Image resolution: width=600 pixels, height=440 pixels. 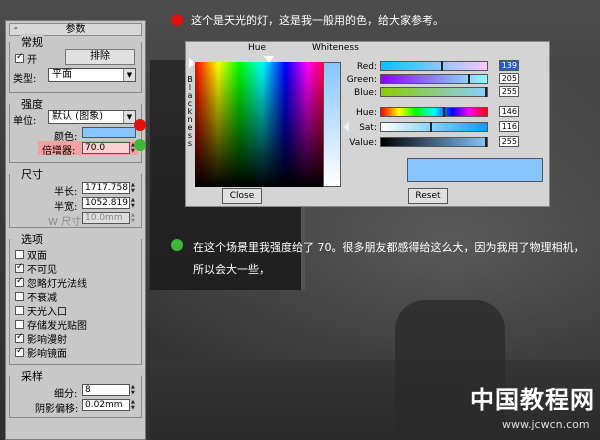 I want to click on sat-label: Sat:, so click(x=368, y=128).